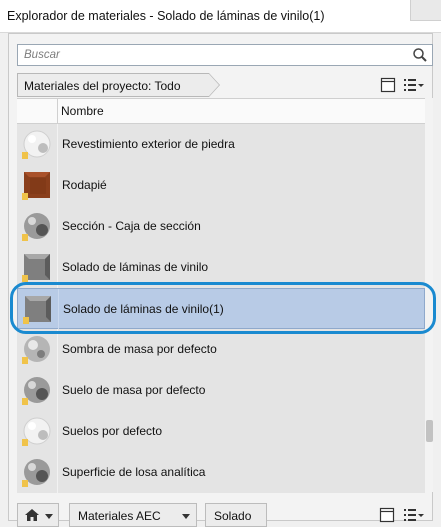  Describe the element at coordinates (42, 55) in the screenshot. I see `search-placeholder: Buscar` at that location.